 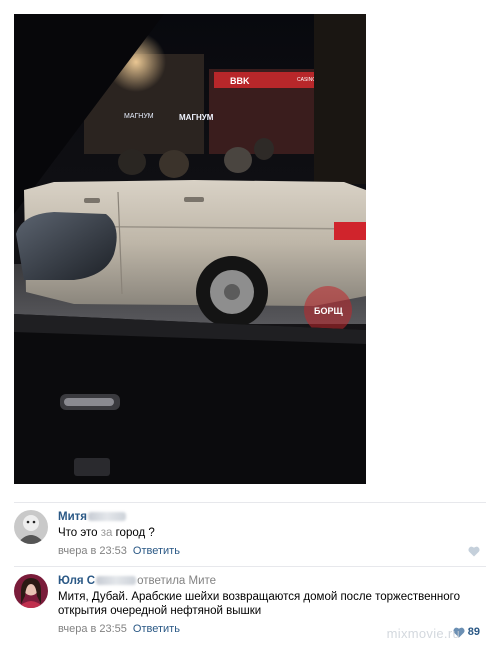 What do you see at coordinates (306, 80) in the screenshot?
I see `casino-sign: CASINO` at bounding box center [306, 80].